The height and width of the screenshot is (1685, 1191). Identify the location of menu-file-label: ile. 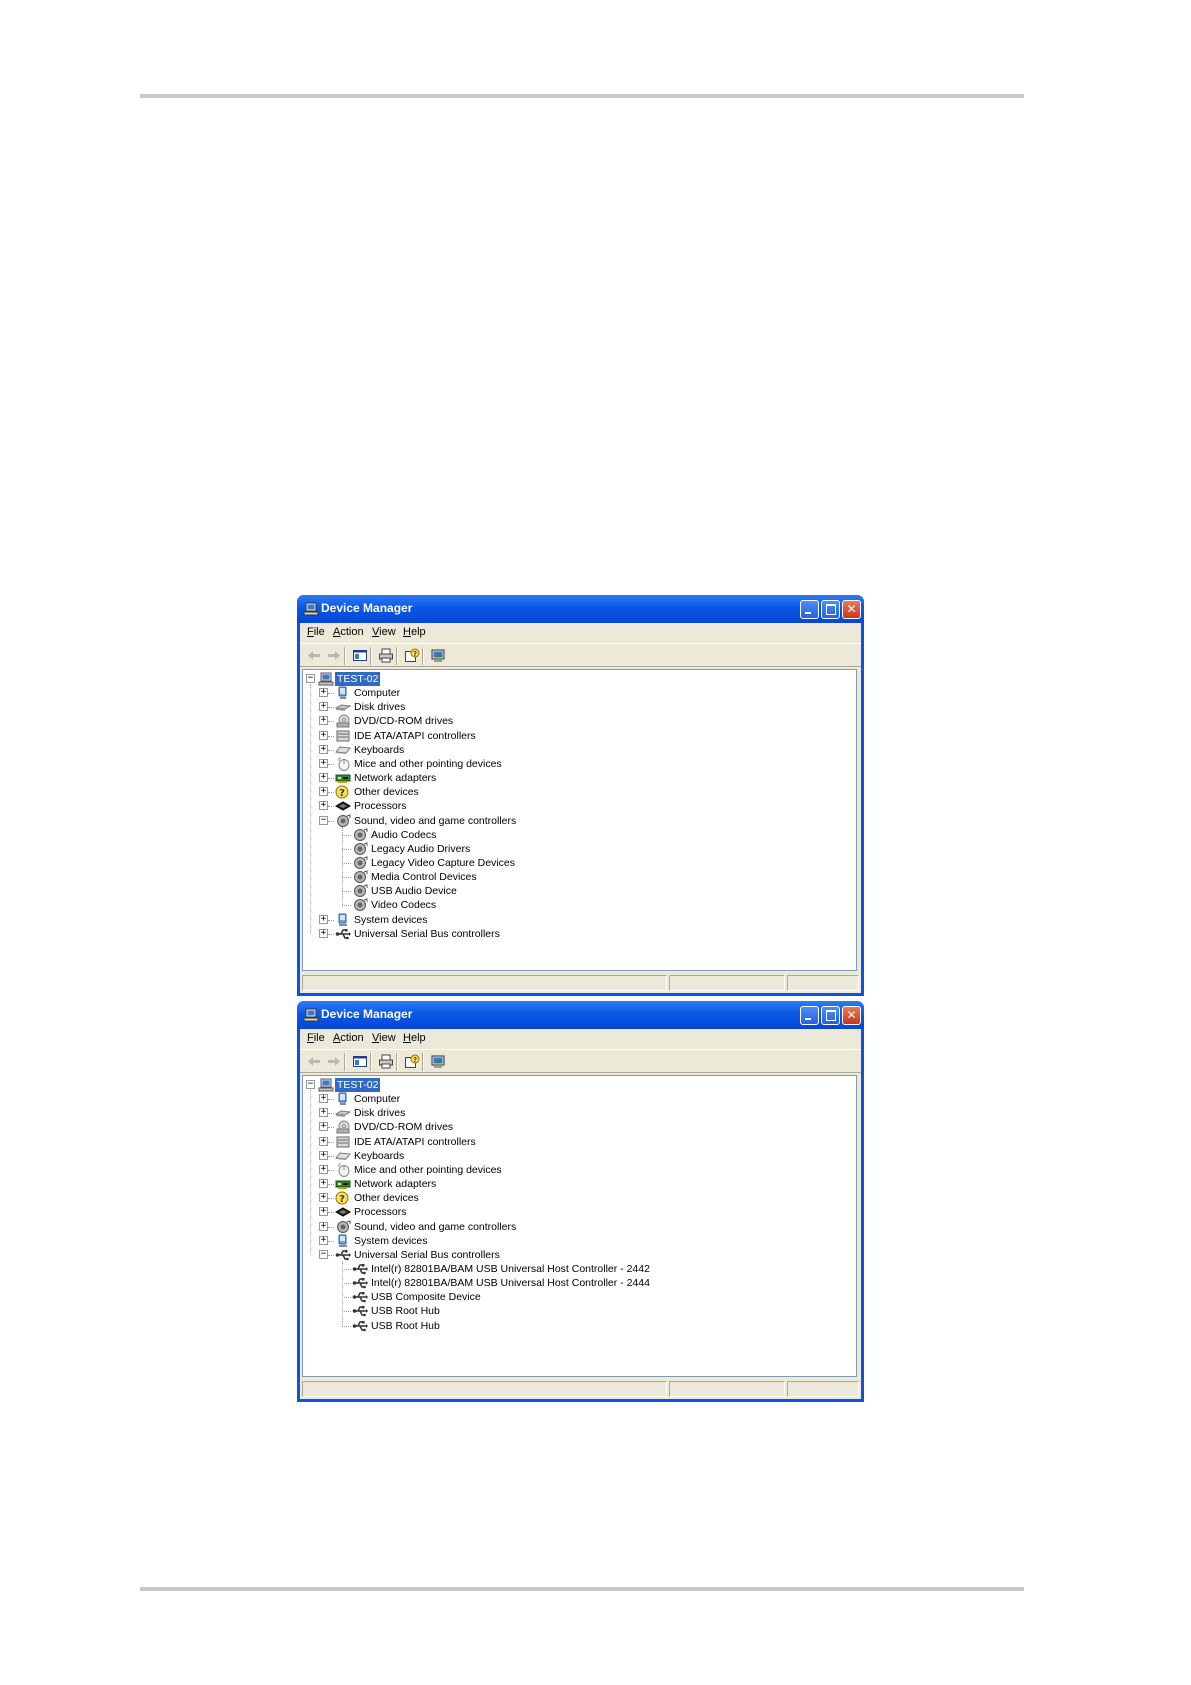
(319, 1038).